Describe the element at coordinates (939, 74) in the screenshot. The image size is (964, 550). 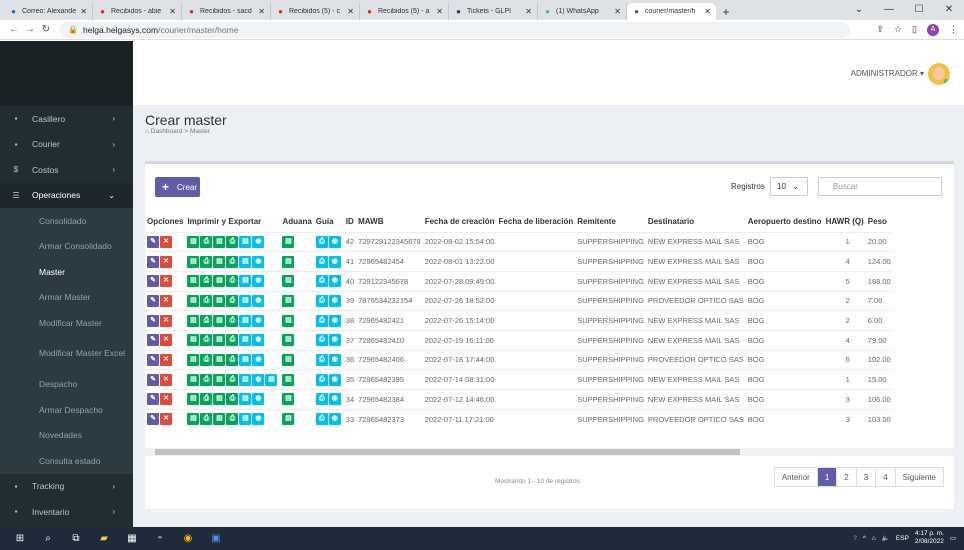
I see `avatar` at that location.